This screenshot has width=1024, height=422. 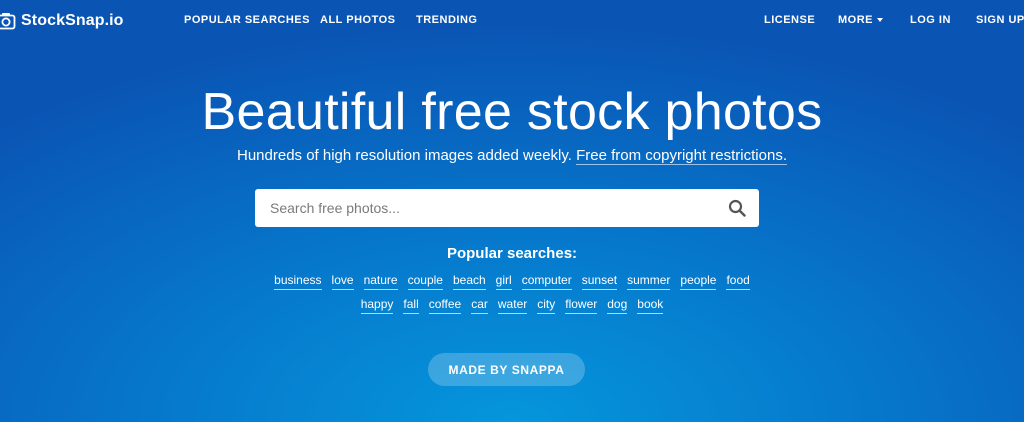 I want to click on search-icon, so click(x=737, y=208).